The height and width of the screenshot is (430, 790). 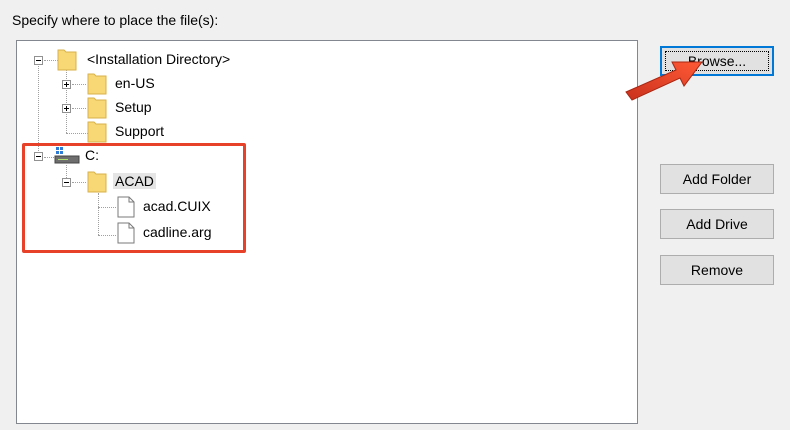 What do you see at coordinates (159, 59) in the screenshot?
I see `tree-node-label: <Installation Directory>` at bounding box center [159, 59].